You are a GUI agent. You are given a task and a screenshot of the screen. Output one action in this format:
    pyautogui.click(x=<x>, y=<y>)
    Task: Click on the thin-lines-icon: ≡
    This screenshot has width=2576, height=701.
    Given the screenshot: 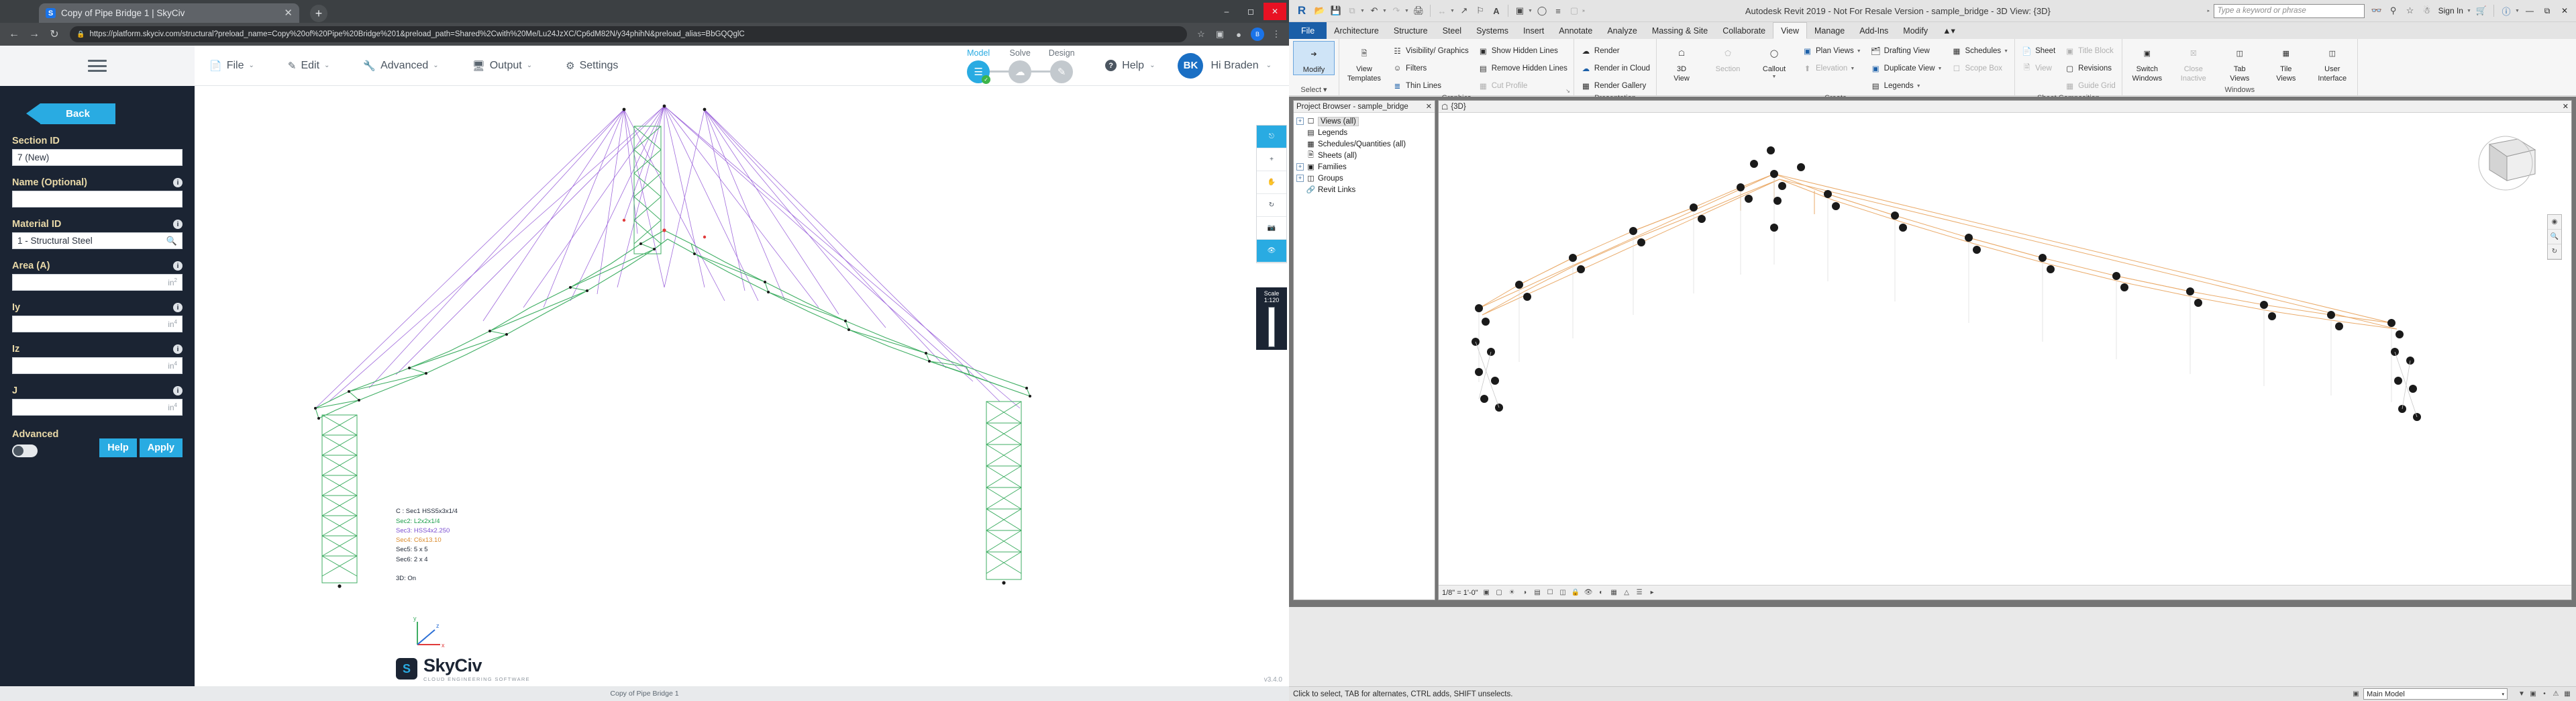 What is the action you would take?
    pyautogui.click(x=1558, y=10)
    